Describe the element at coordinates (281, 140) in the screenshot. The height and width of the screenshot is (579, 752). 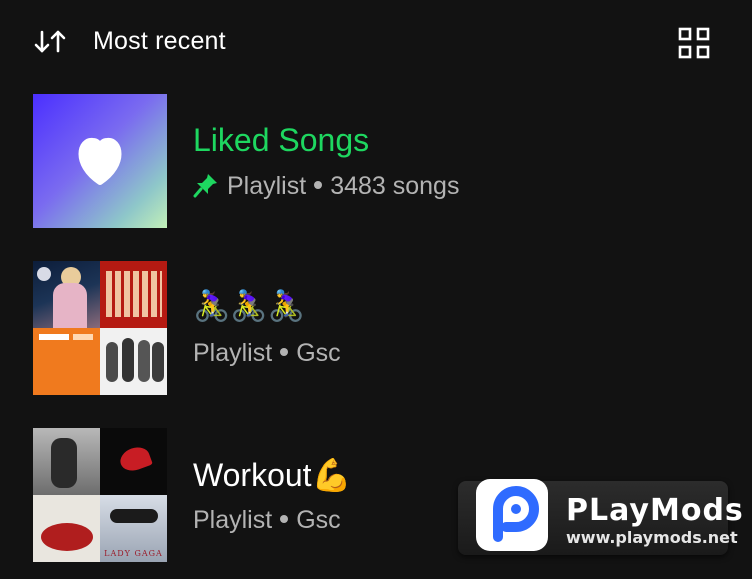
I see `playlist-title: Liked Songs` at that location.